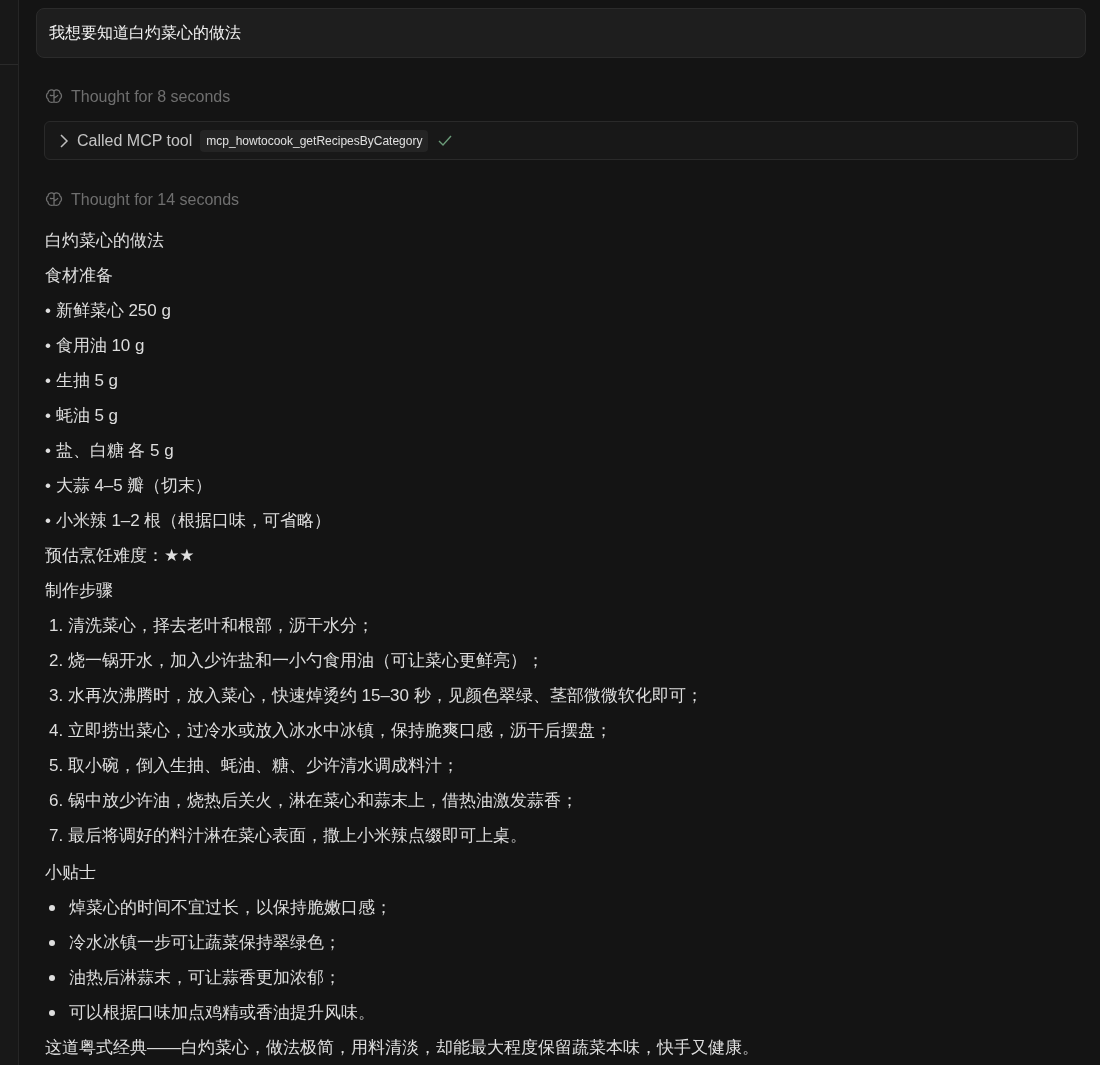 This screenshot has width=1100, height=1065. What do you see at coordinates (82, 381) in the screenshot?
I see `ingredient-item: • 生抽 5 g` at bounding box center [82, 381].